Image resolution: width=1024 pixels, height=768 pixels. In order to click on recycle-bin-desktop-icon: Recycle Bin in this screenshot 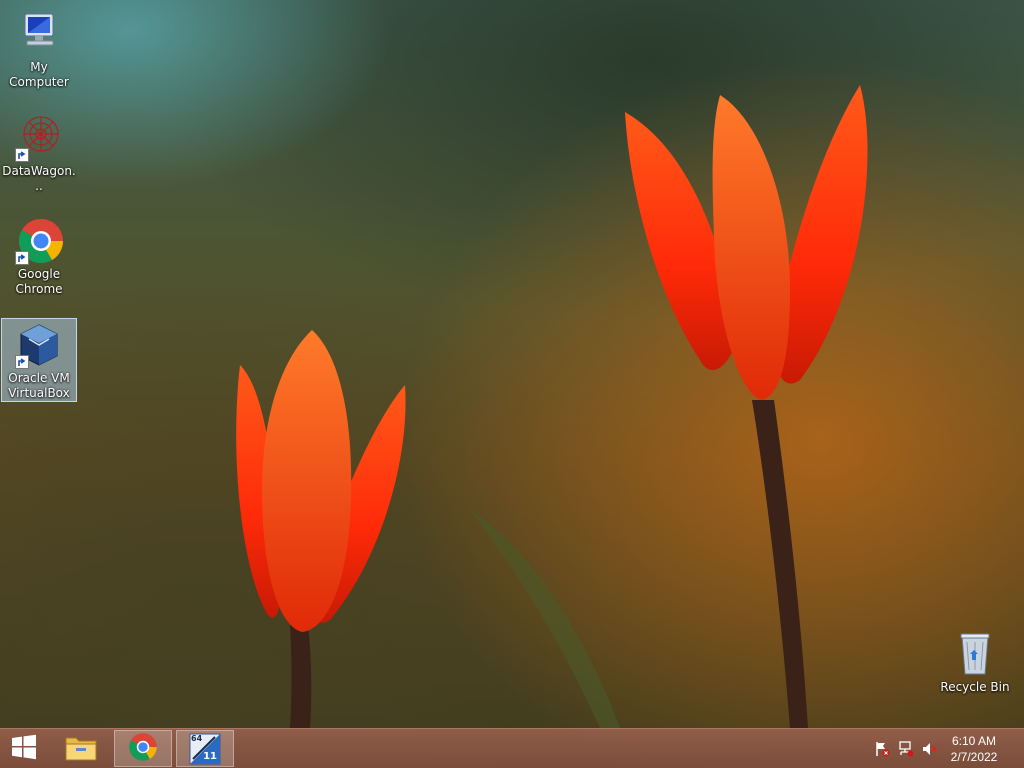, I will do `click(975, 661)`.